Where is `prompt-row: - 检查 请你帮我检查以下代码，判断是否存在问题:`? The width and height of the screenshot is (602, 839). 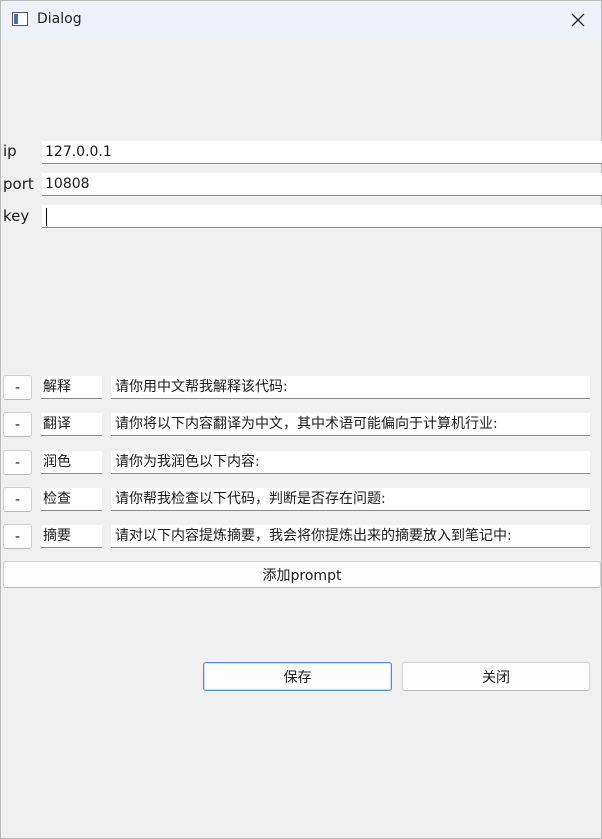 prompt-row: - 检查 请你帮我检查以下代码，判断是否存在问题: is located at coordinates (301, 500).